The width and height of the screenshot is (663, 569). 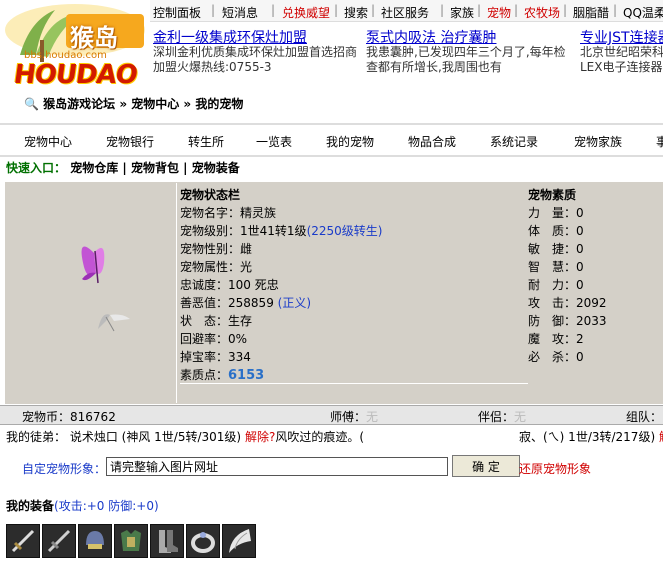 I want to click on pet-drop-label: 掉宝率：, so click(x=204, y=357).